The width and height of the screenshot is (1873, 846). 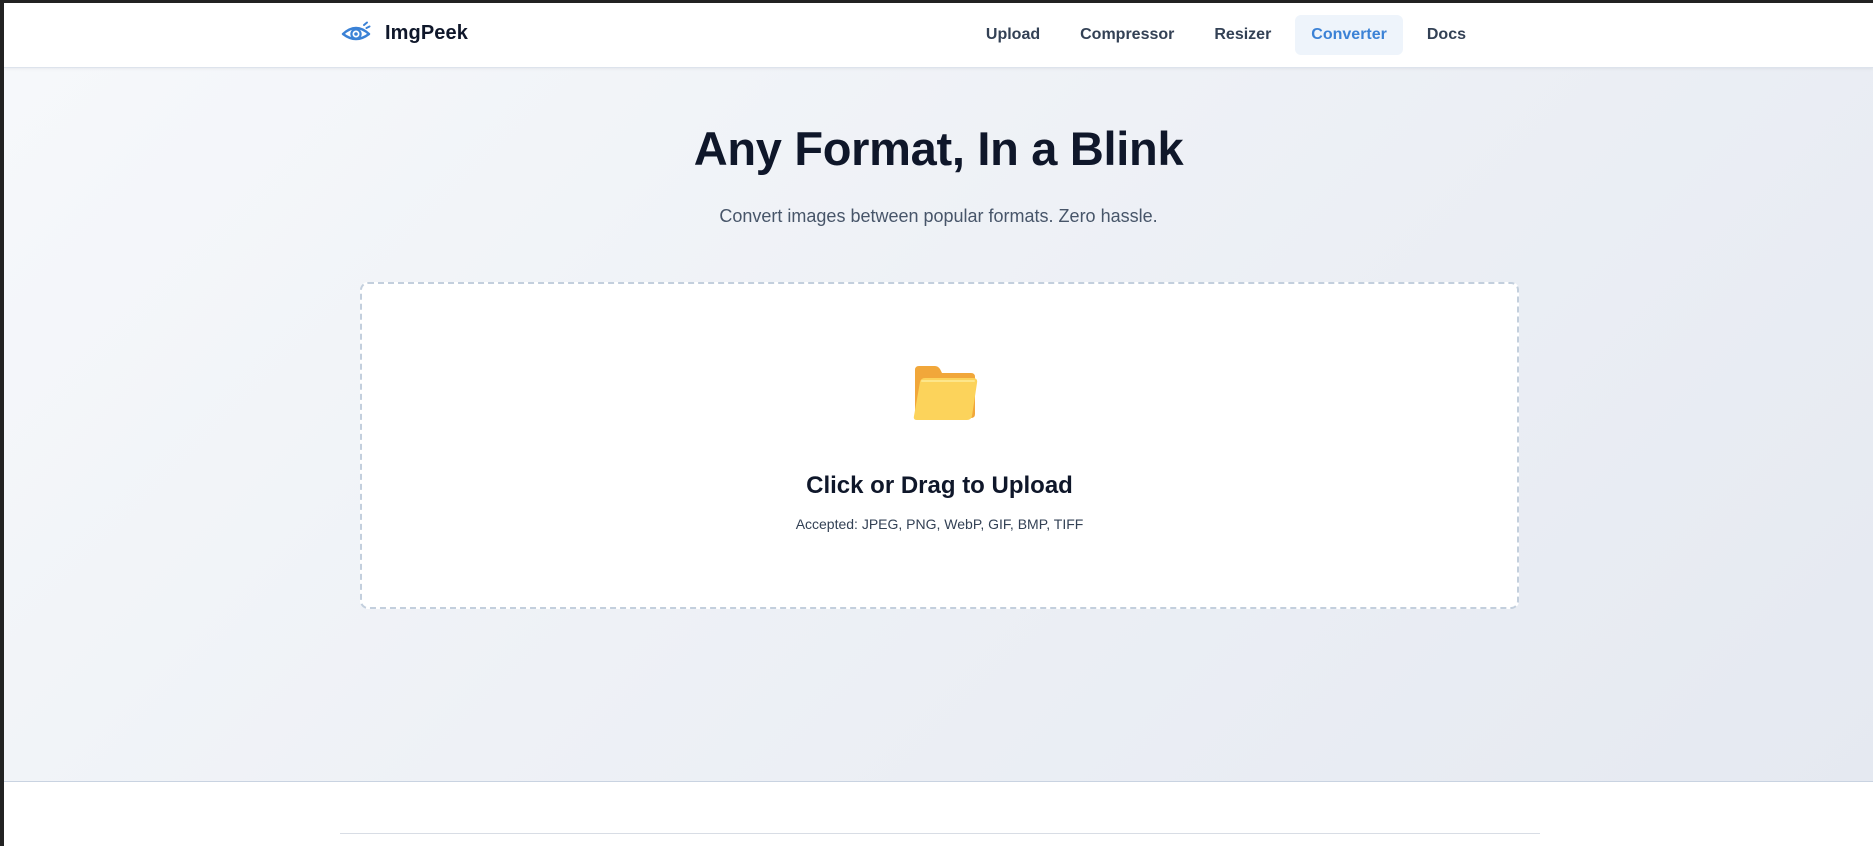 What do you see at coordinates (1013, 35) in the screenshot?
I see `nav-link-upload: Upload` at bounding box center [1013, 35].